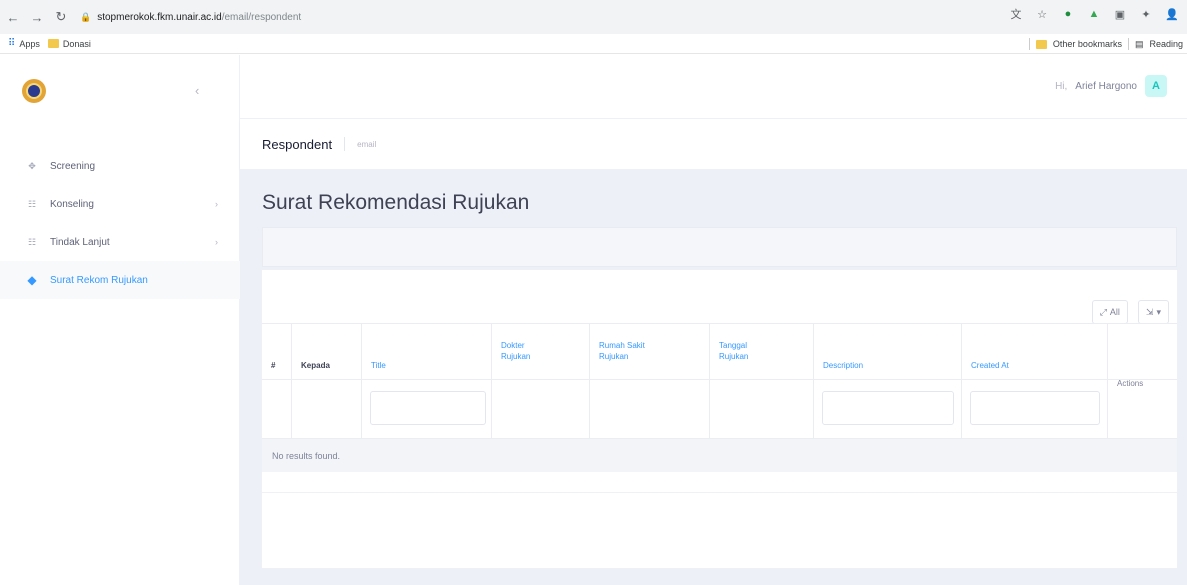 This screenshot has height=585, width=1187. What do you see at coordinates (159, 17) in the screenshot?
I see `url-host: stopmerokok.fkm.unair.ac.id` at bounding box center [159, 17].